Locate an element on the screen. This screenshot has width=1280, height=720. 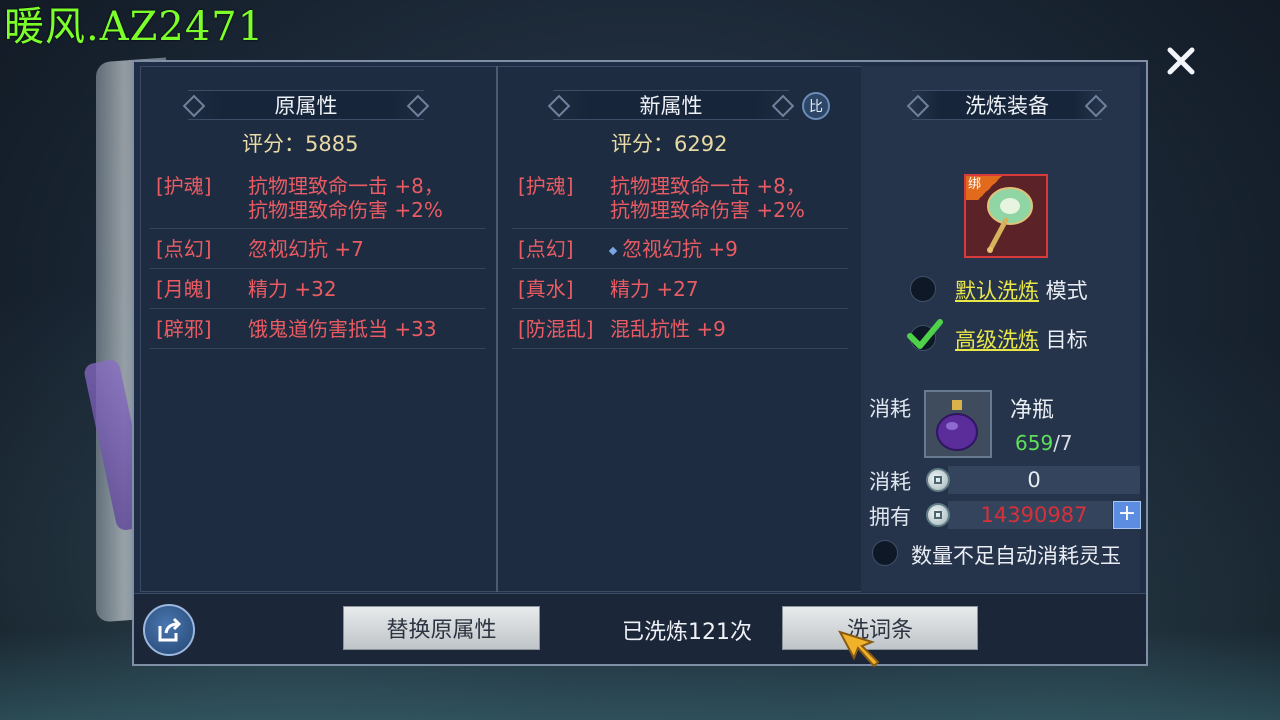
equipment-slot: 绑 is located at coordinates (1006, 216).